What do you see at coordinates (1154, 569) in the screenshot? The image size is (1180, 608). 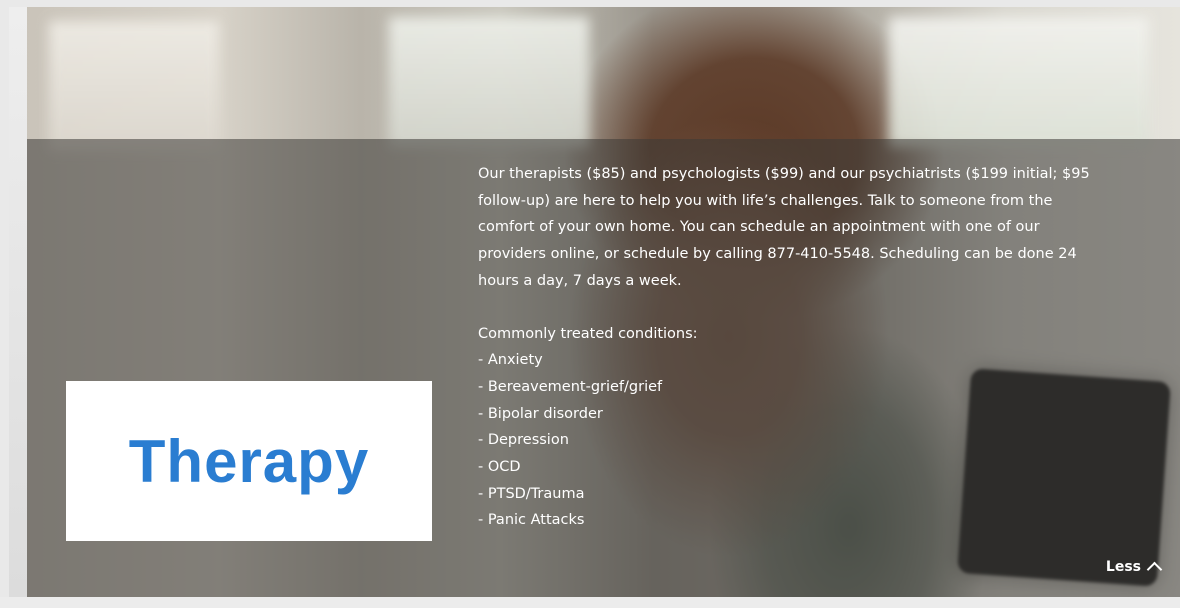 I see `chevron-up-icon` at bounding box center [1154, 569].